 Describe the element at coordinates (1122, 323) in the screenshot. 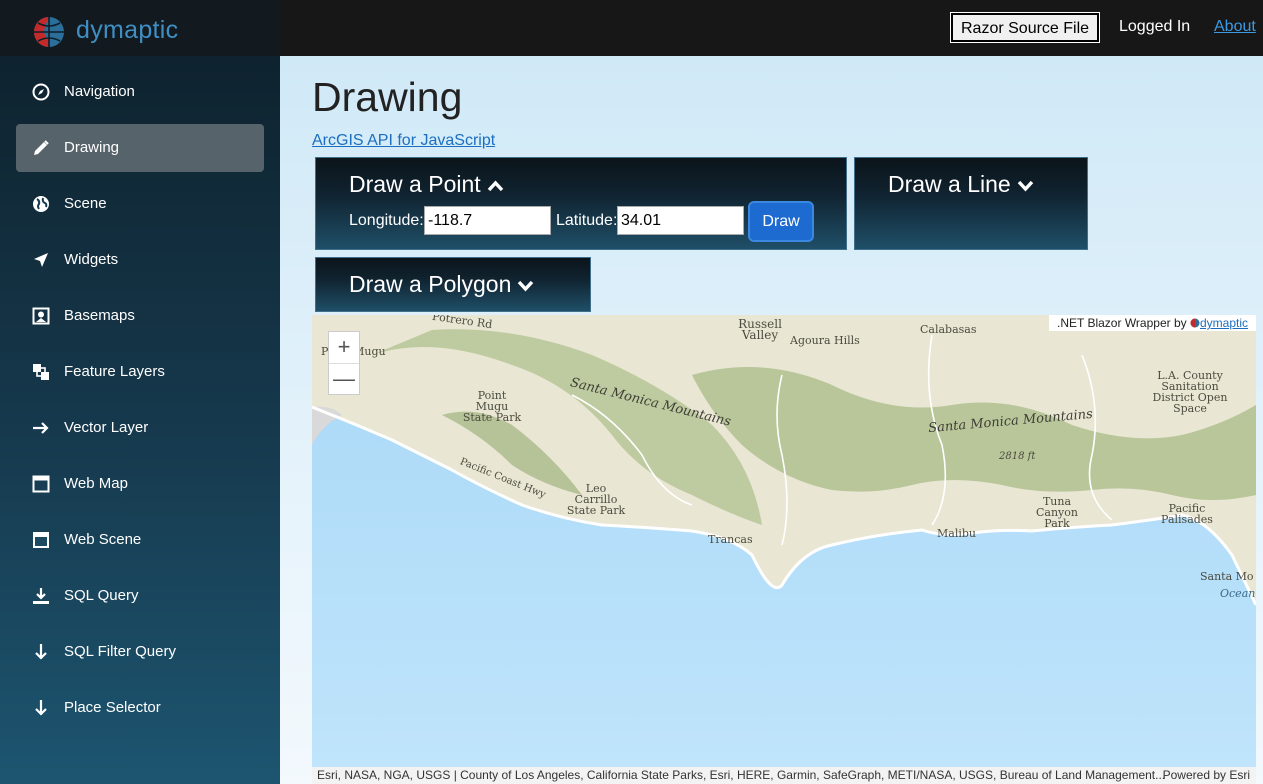

I see `wrapper-text: .NET Blazor Wrapper by` at that location.